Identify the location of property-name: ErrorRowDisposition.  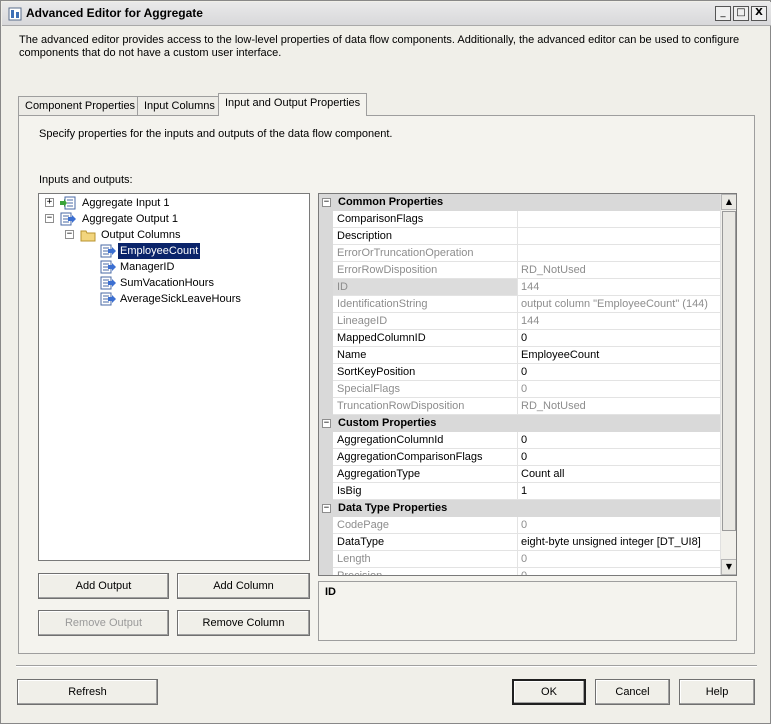
(425, 270).